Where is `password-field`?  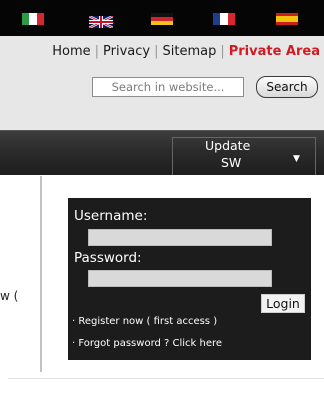 password-field is located at coordinates (180, 278).